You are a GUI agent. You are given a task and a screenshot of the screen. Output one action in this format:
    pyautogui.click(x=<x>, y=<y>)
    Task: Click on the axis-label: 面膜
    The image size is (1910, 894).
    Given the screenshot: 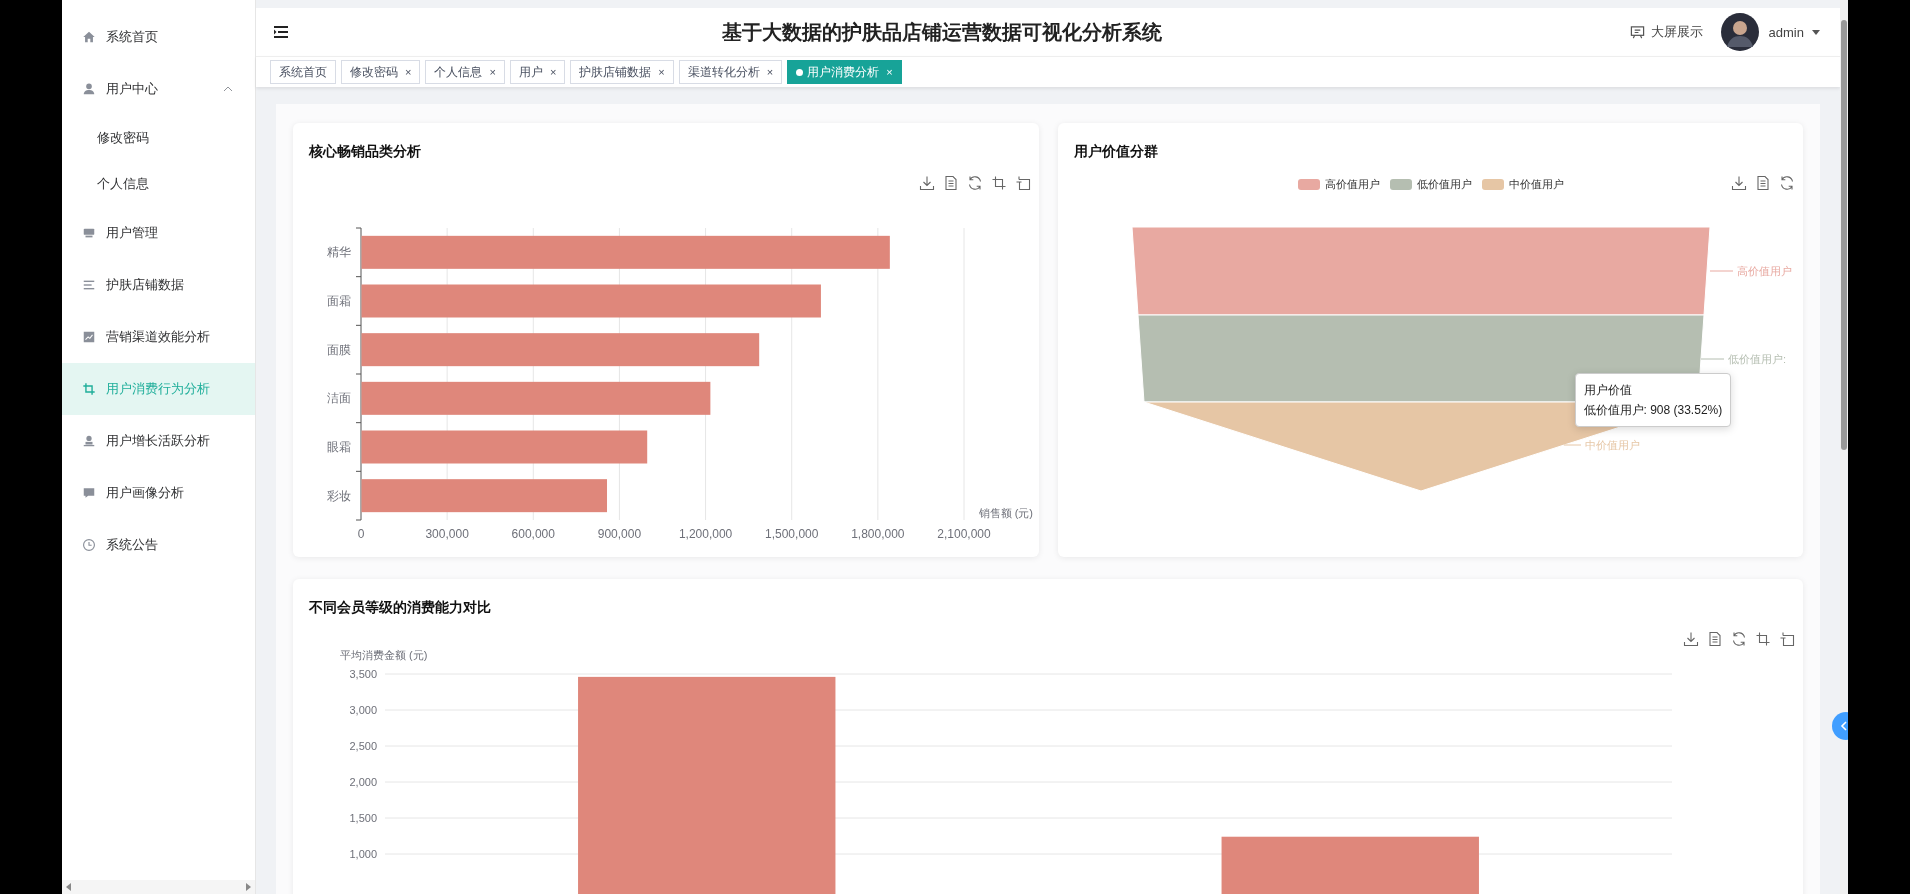 What is the action you would take?
    pyautogui.click(x=339, y=349)
    